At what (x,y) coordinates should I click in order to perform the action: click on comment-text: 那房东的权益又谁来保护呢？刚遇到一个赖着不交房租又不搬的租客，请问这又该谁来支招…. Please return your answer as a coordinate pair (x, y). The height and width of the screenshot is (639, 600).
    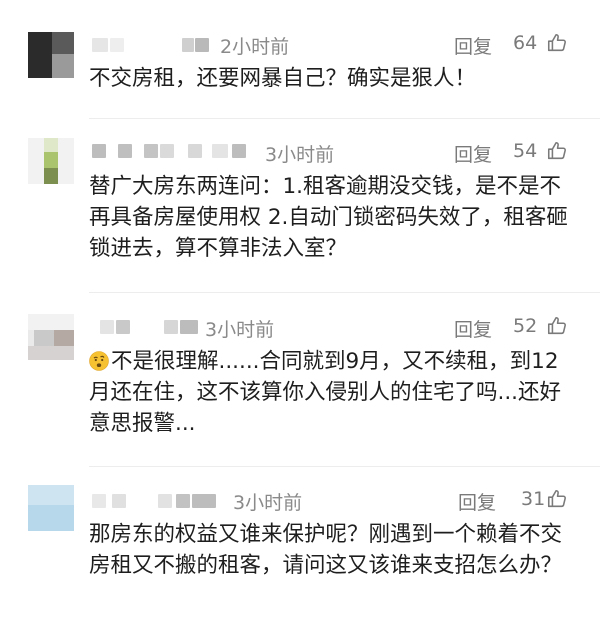
    Looking at the image, I should click on (326, 550).